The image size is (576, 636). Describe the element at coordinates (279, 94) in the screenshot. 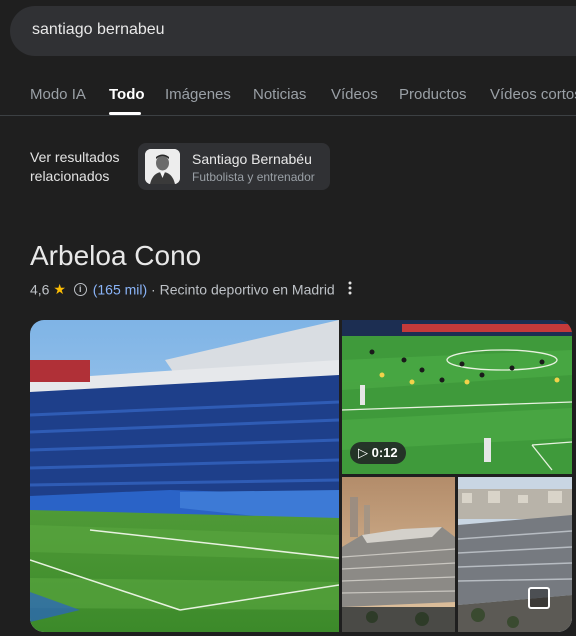

I see `tab-noticias: Noticias` at that location.